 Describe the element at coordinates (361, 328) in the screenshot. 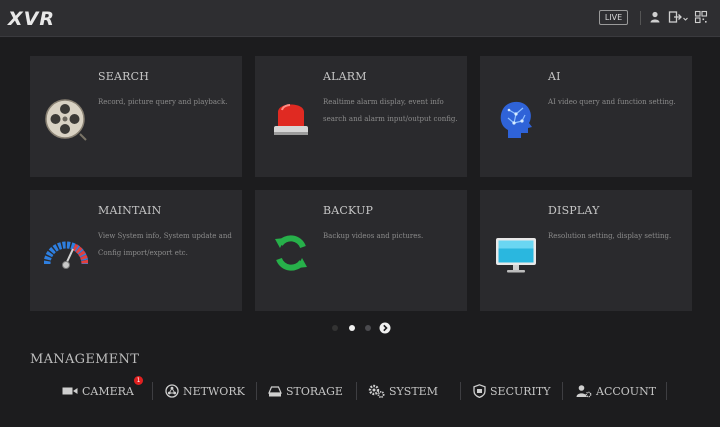

I see `page-indicator` at that location.